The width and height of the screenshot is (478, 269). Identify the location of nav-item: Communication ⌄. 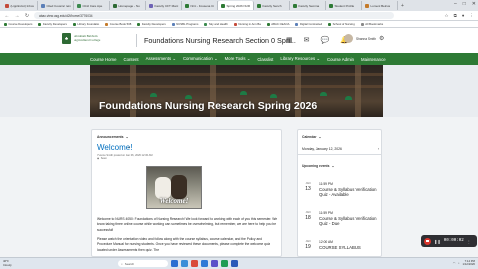
(200, 59).